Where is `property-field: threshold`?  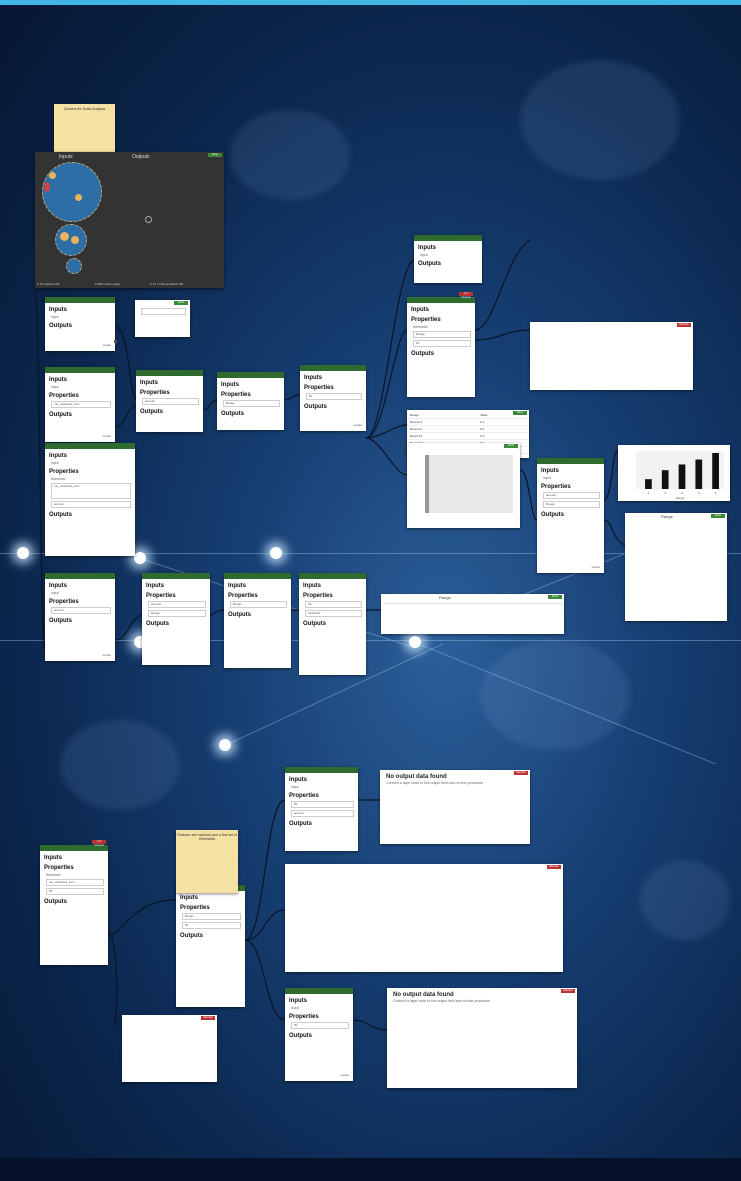
property-field: threshold is located at coordinates (333, 613).